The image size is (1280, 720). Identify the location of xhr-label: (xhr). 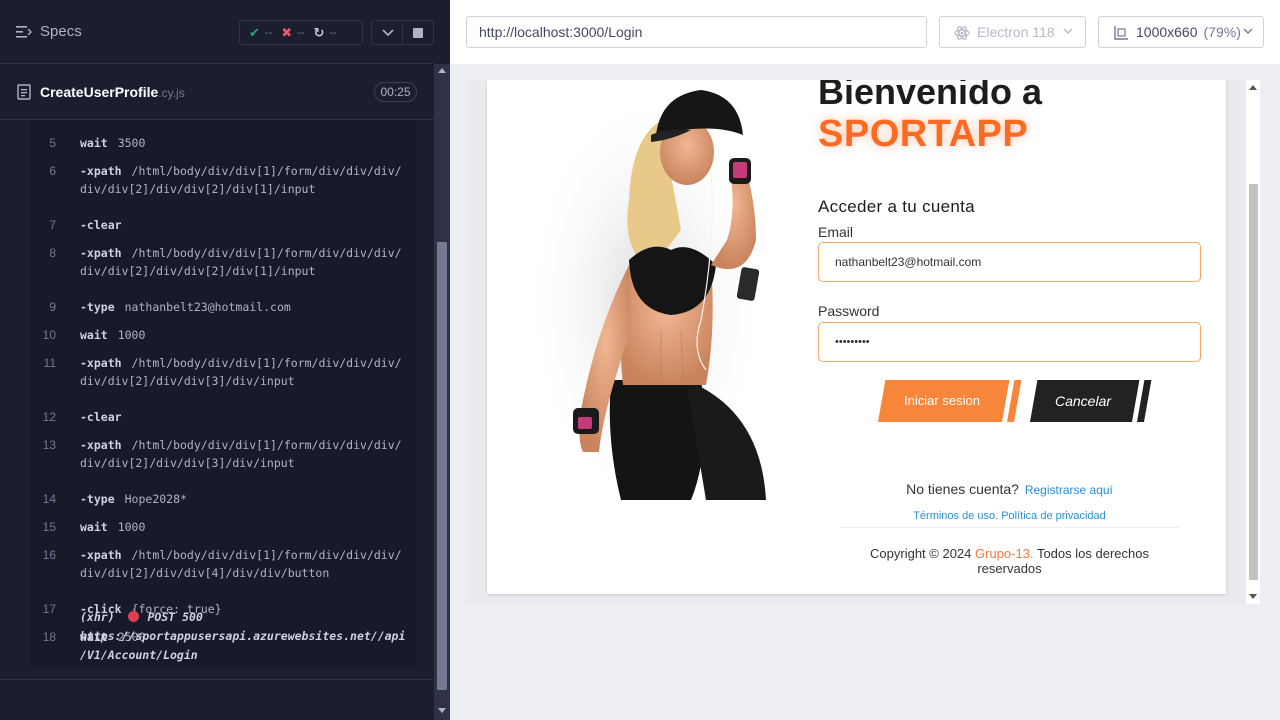
(97, 617).